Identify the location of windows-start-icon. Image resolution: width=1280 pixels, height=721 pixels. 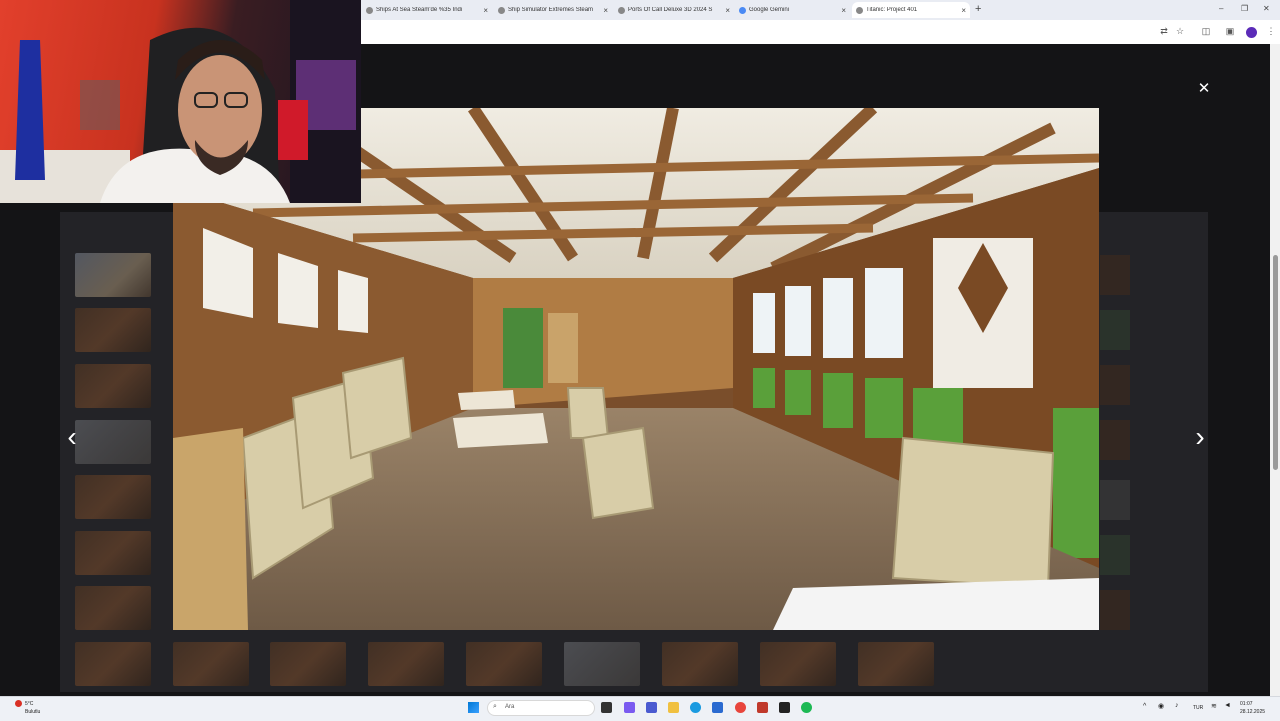
(473, 707).